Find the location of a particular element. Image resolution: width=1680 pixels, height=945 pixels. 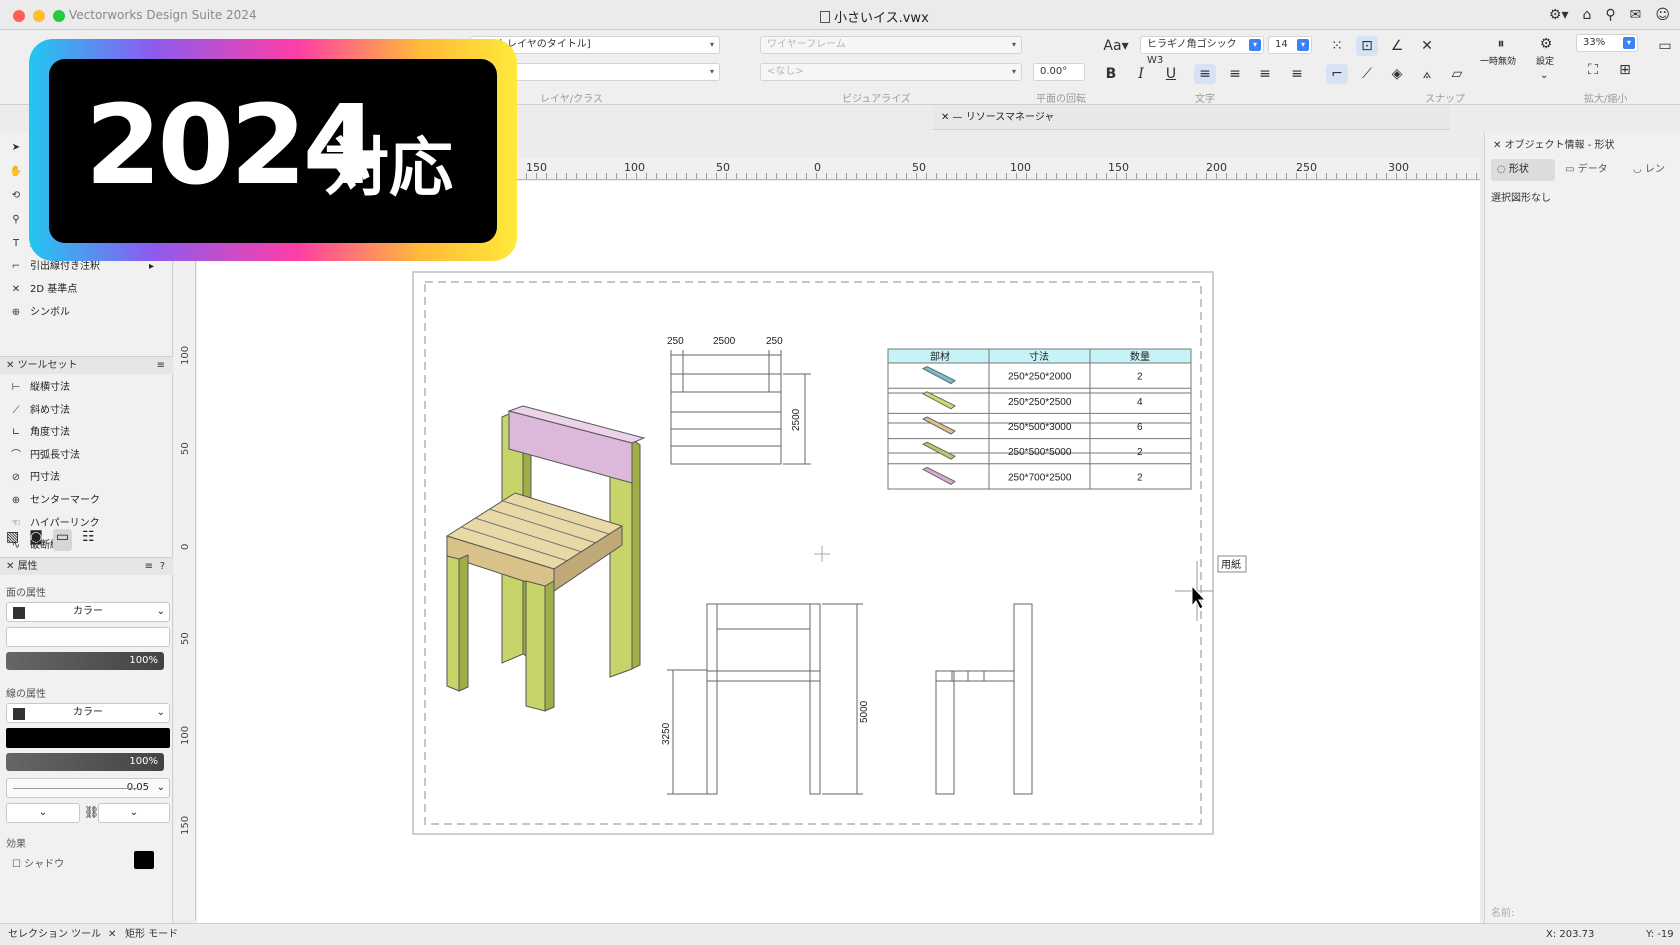

font-size-dropdown: 14 ▾ is located at coordinates (1290, 45).